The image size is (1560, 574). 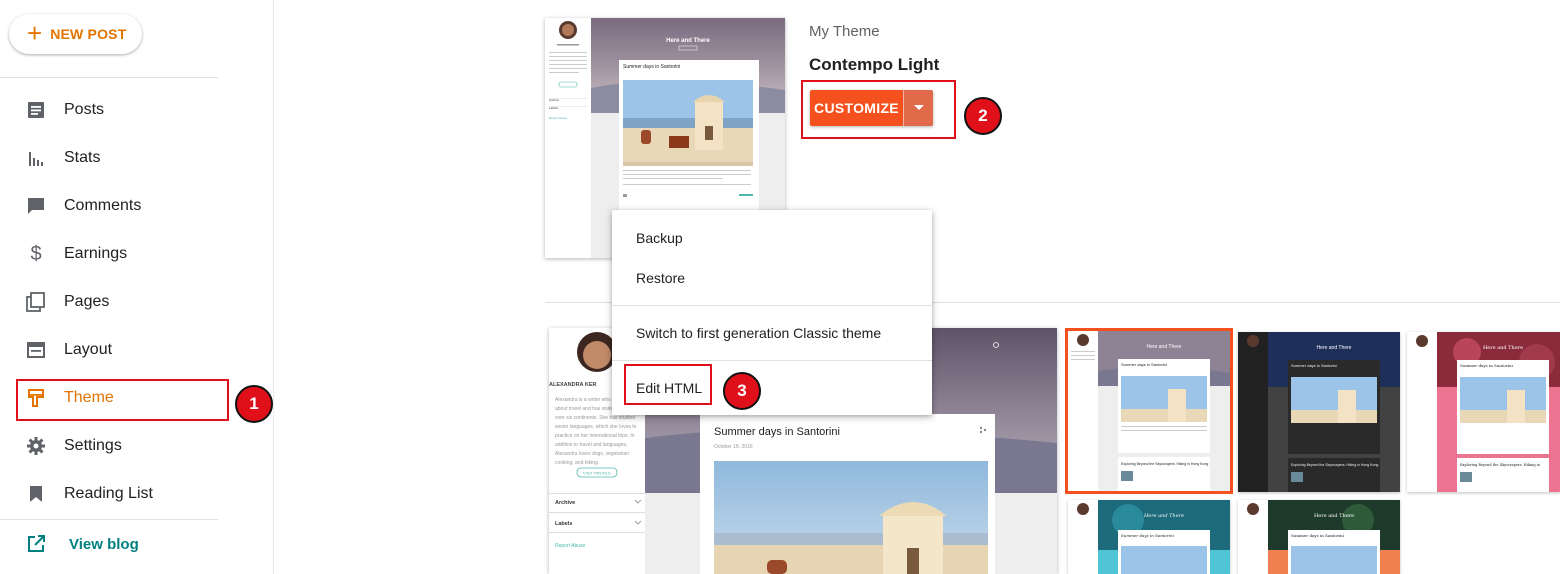 I want to click on view-blog-link: View blog, so click(x=109, y=544).